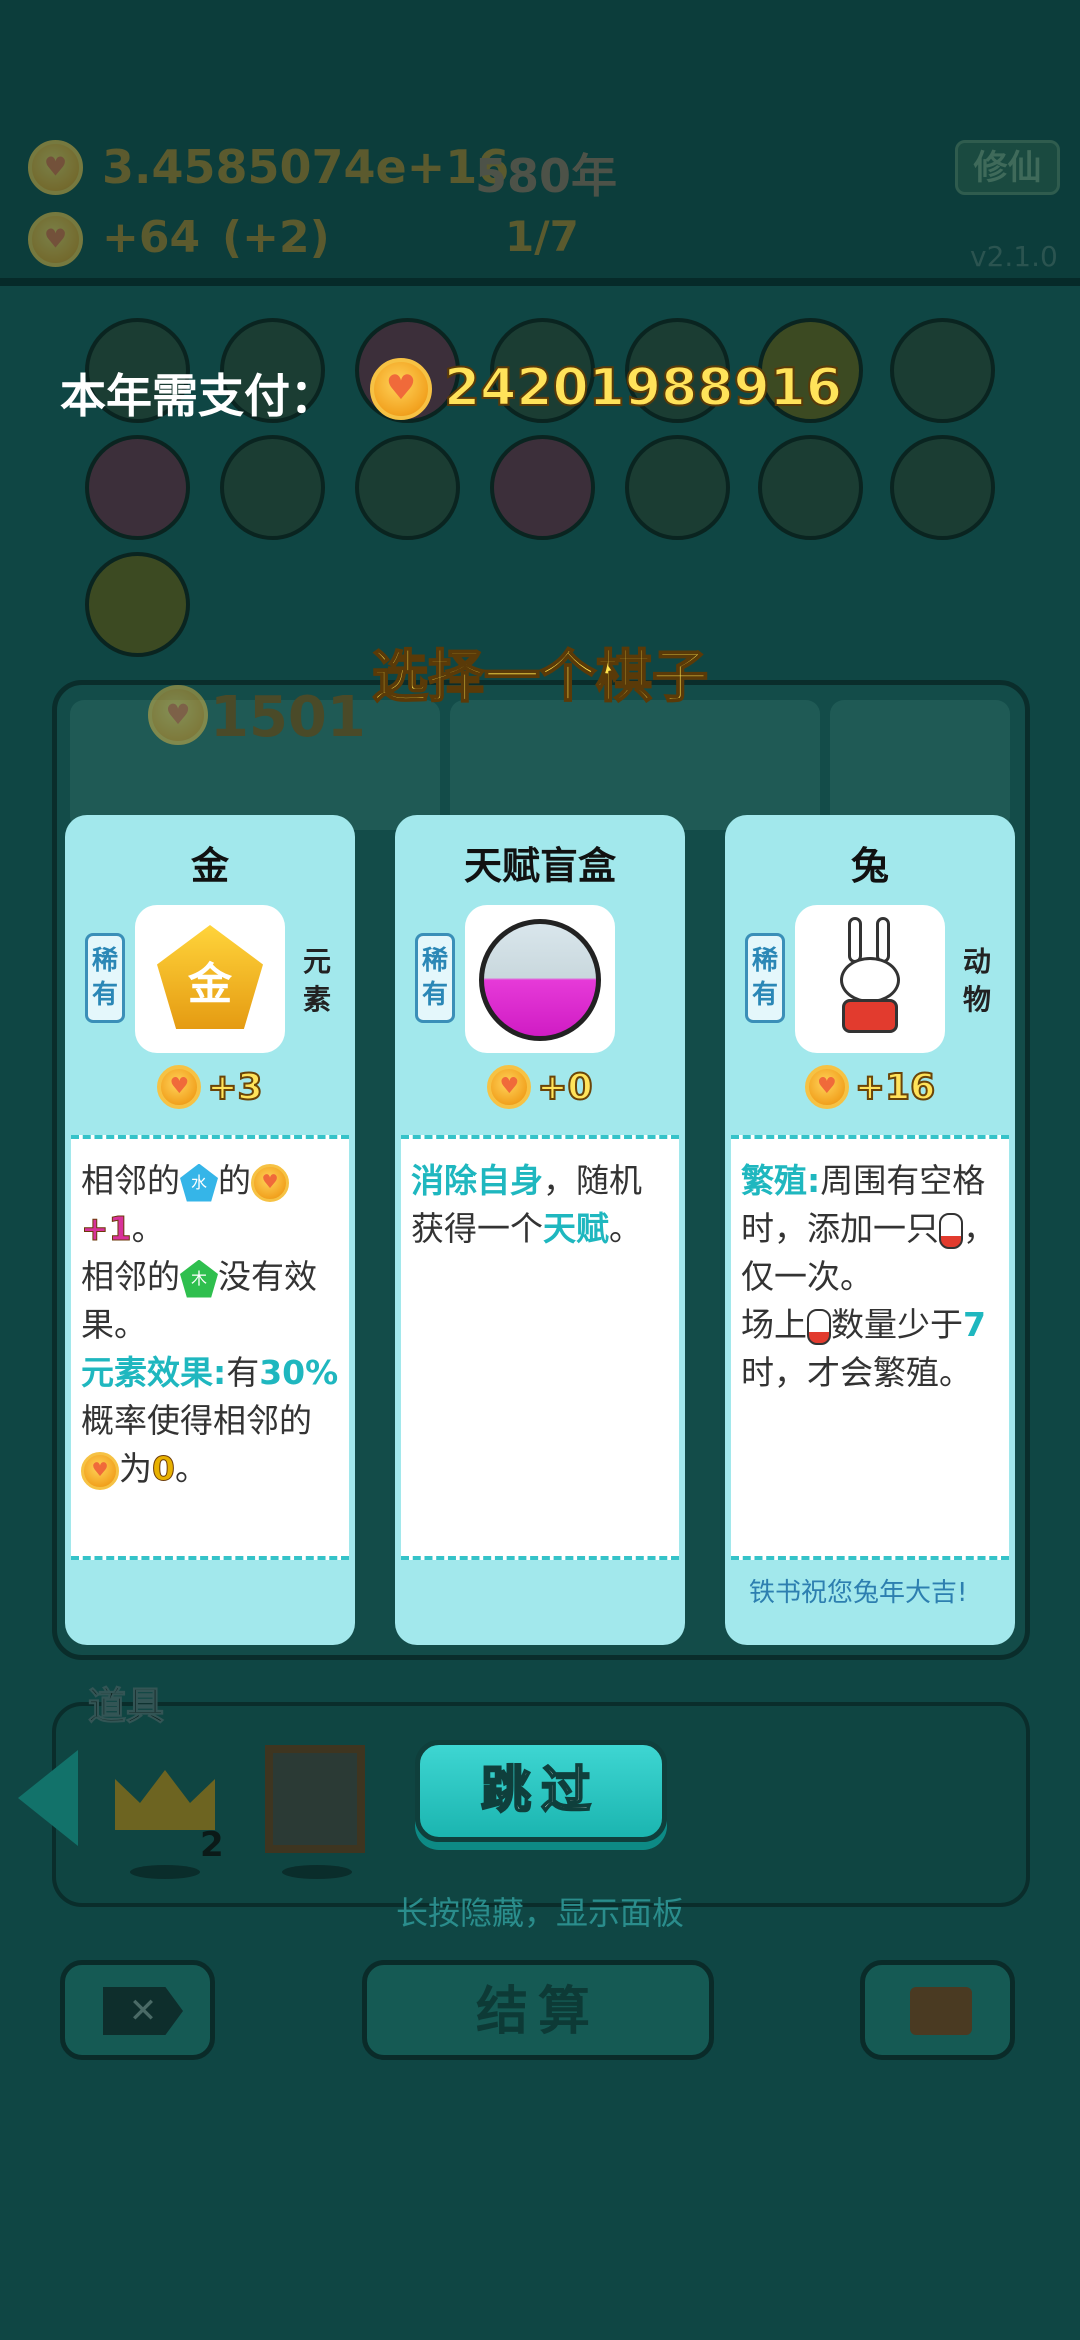 This screenshot has height=2340, width=1080. What do you see at coordinates (895, 1087) in the screenshot?
I see `card-value: +16` at bounding box center [895, 1087].